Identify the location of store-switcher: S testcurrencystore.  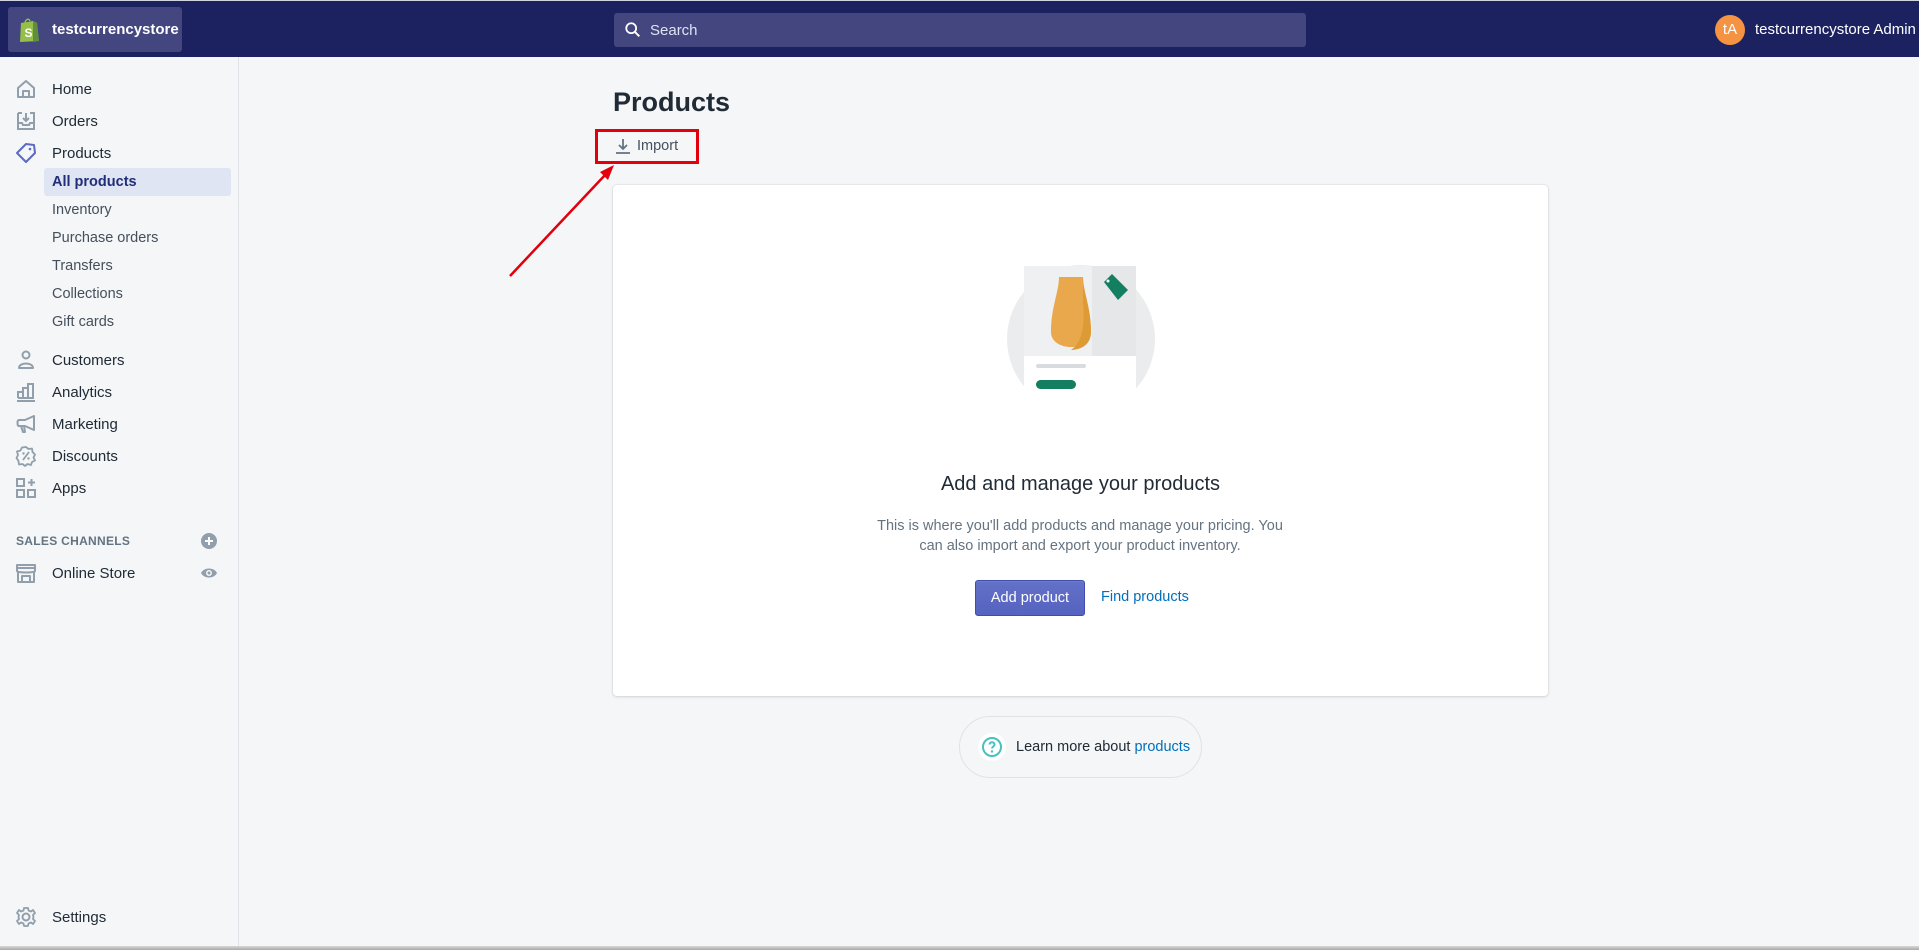
(95, 29).